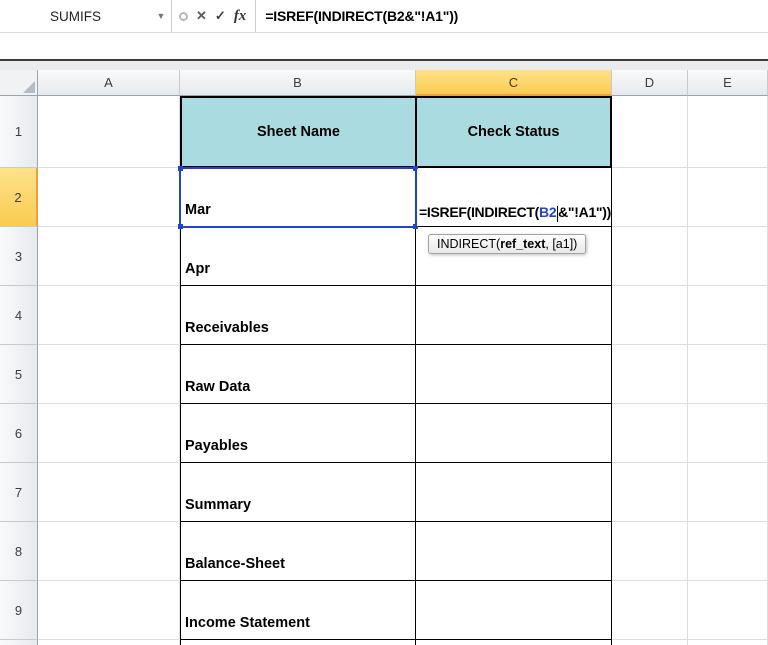 Image resolution: width=768 pixels, height=645 pixels. I want to click on cell-C8, so click(514, 551).